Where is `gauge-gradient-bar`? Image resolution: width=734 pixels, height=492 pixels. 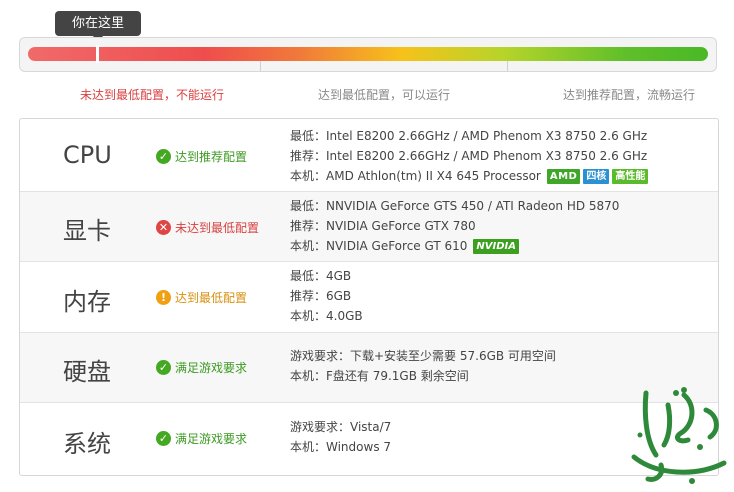
gauge-gradient-bar is located at coordinates (368, 54).